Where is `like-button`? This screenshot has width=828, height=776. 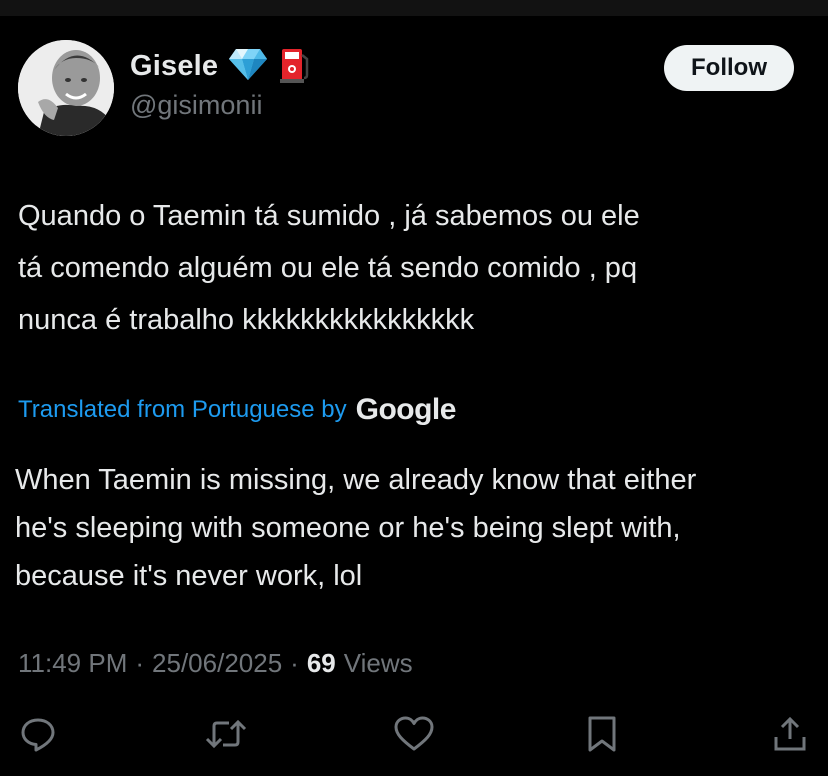 like-button is located at coordinates (414, 734).